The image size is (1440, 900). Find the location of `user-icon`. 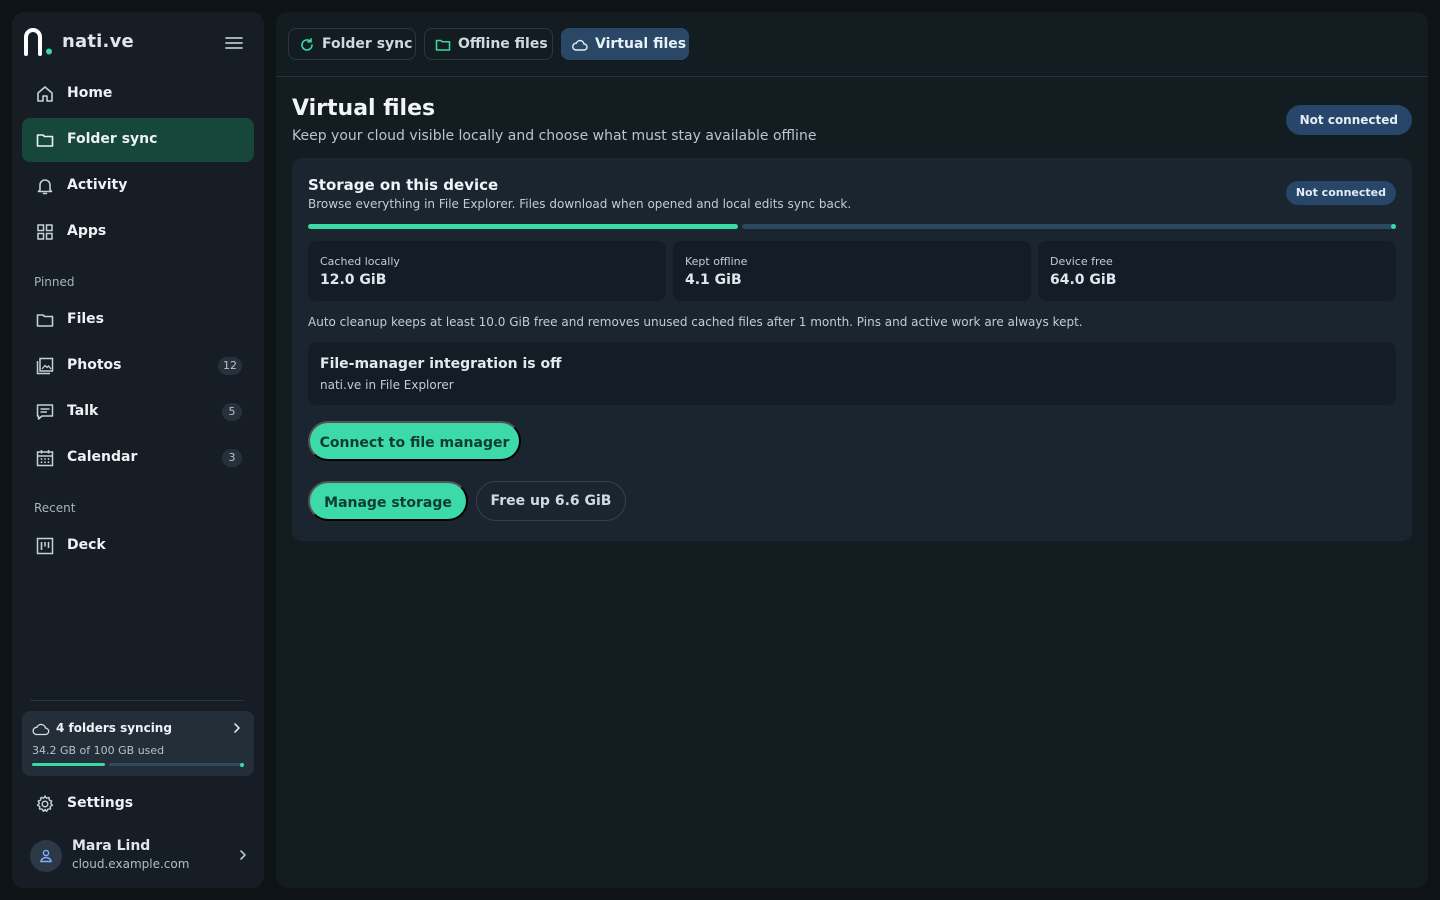

user-icon is located at coordinates (46, 856).